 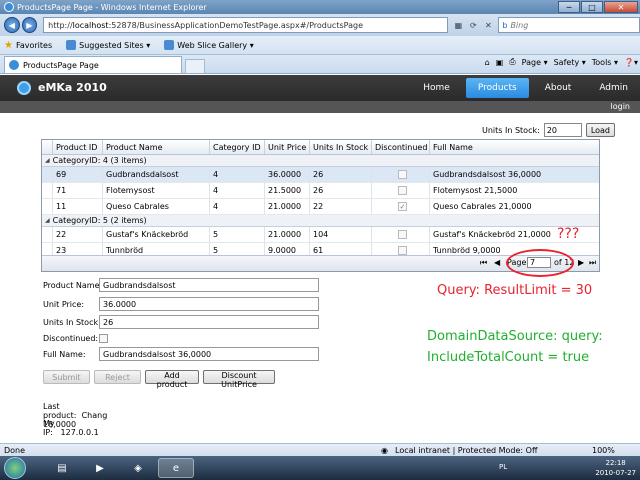 What do you see at coordinates (514, 147) in the screenshot?
I see `col-full-name: Full Name` at bounding box center [514, 147].